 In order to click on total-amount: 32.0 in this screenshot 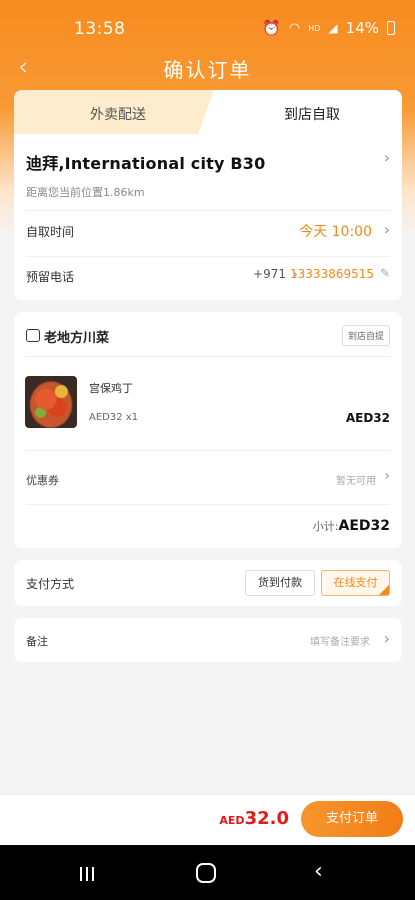, I will do `click(266, 818)`.